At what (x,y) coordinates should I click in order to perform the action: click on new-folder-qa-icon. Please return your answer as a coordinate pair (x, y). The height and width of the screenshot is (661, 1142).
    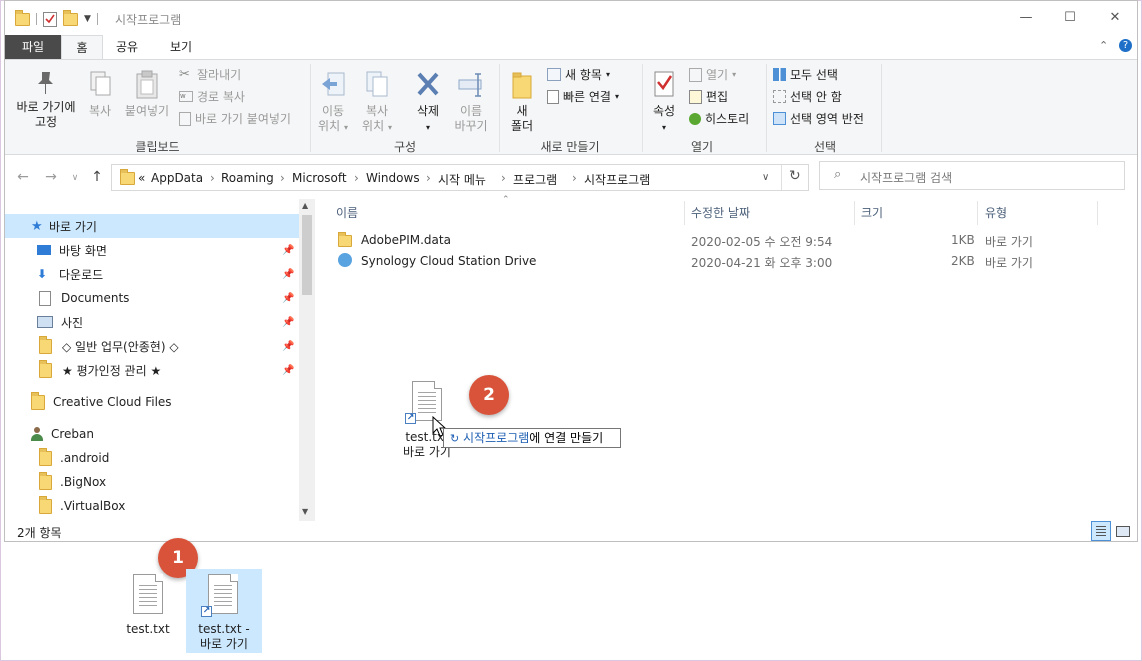
    Looking at the image, I should click on (70, 17).